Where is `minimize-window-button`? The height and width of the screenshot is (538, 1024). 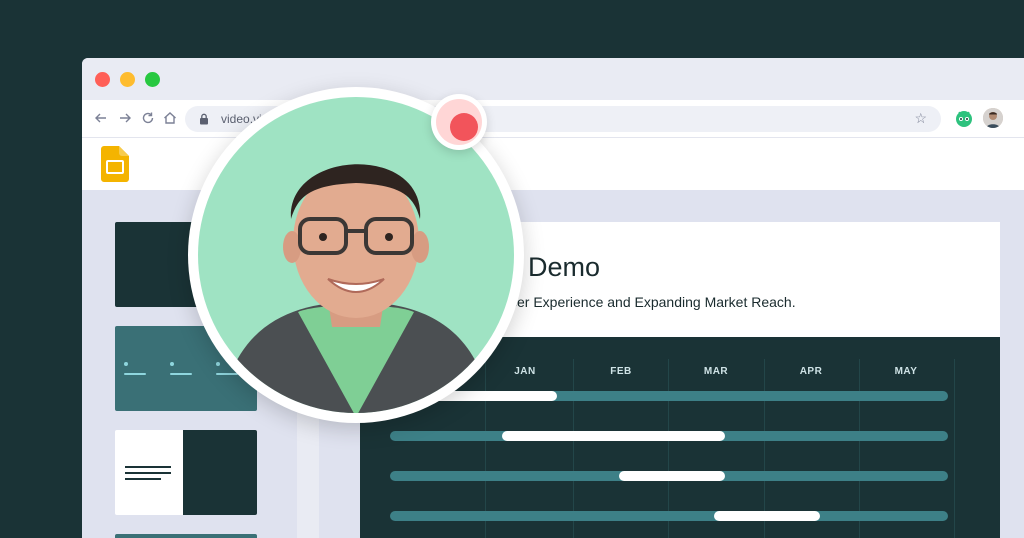
minimize-window-button is located at coordinates (127, 79).